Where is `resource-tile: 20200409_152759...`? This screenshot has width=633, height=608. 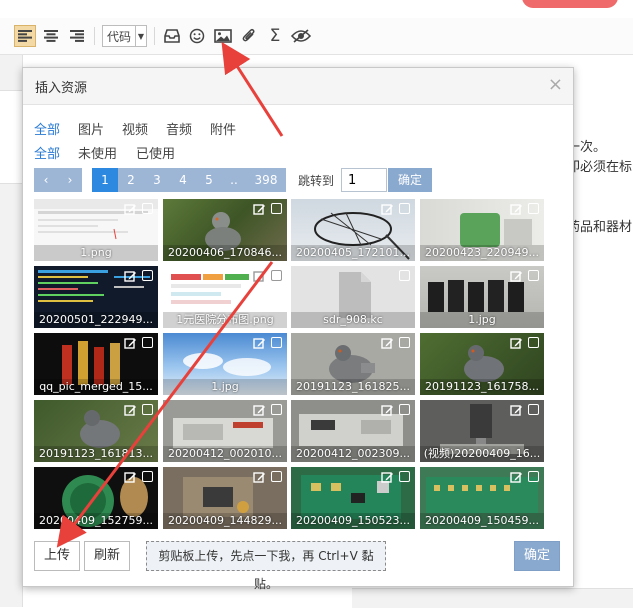
resource-tile: 20200409_152759... is located at coordinates (96, 498).